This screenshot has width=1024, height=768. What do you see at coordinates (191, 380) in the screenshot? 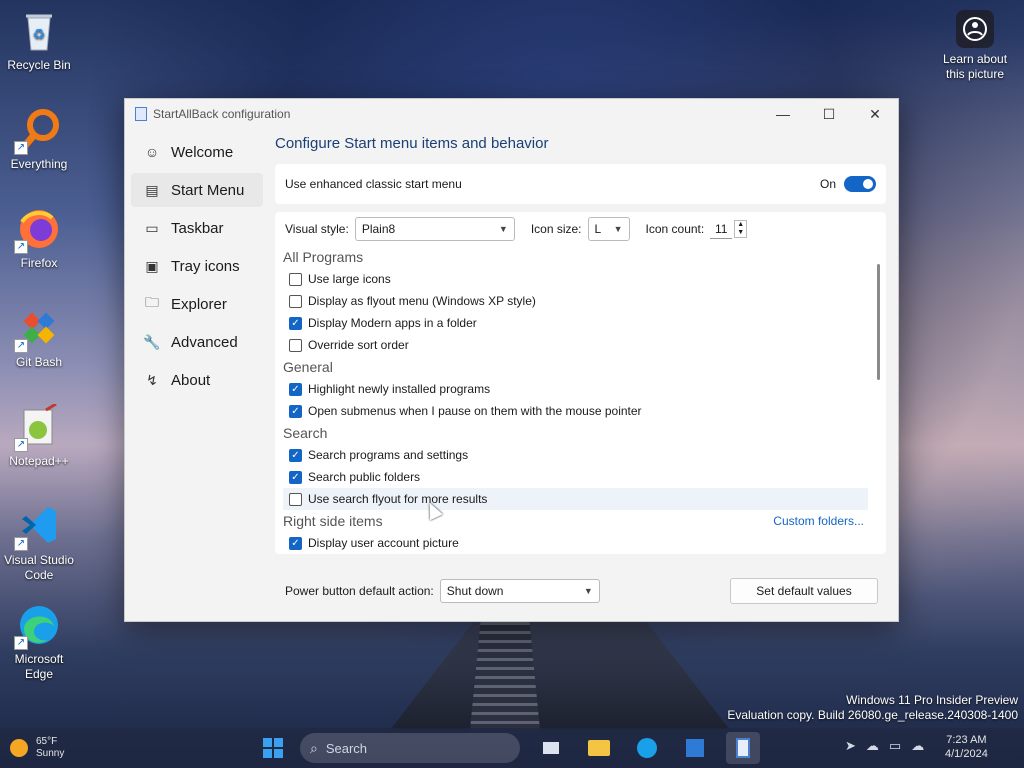
I see `nav-item-label: About` at bounding box center [191, 380].